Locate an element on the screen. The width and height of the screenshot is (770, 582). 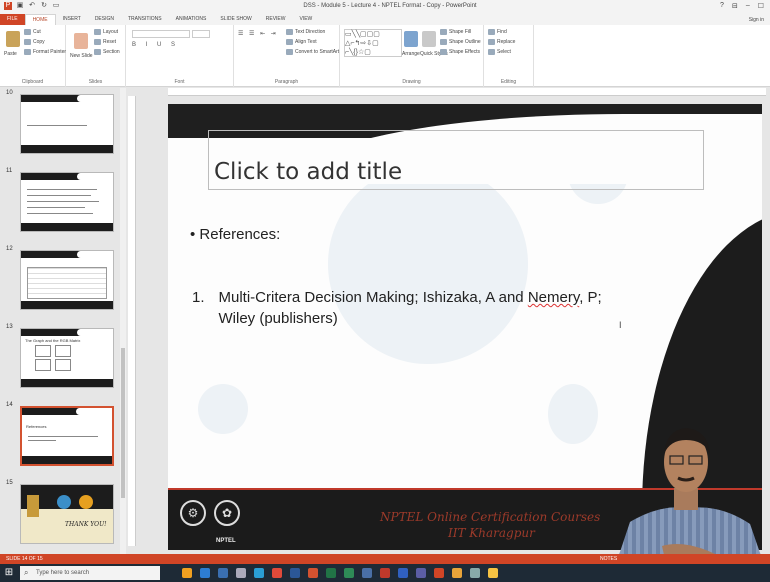
start-from-beginning-icon: ▭ is located at coordinates (56, 6).